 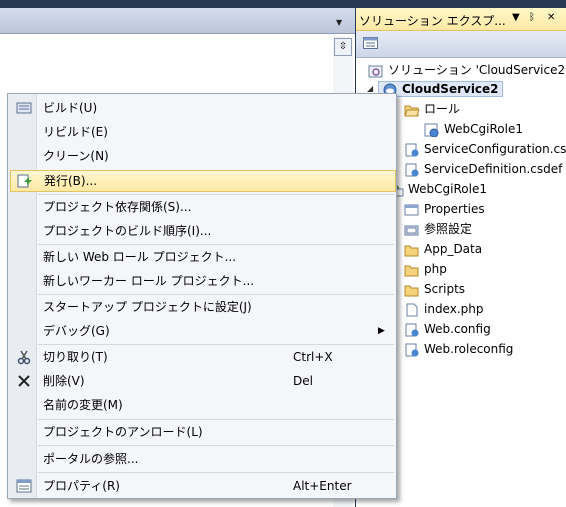 What do you see at coordinates (76, 156) in the screenshot?
I see `menu-item-label: クリーン(N)` at bounding box center [76, 156].